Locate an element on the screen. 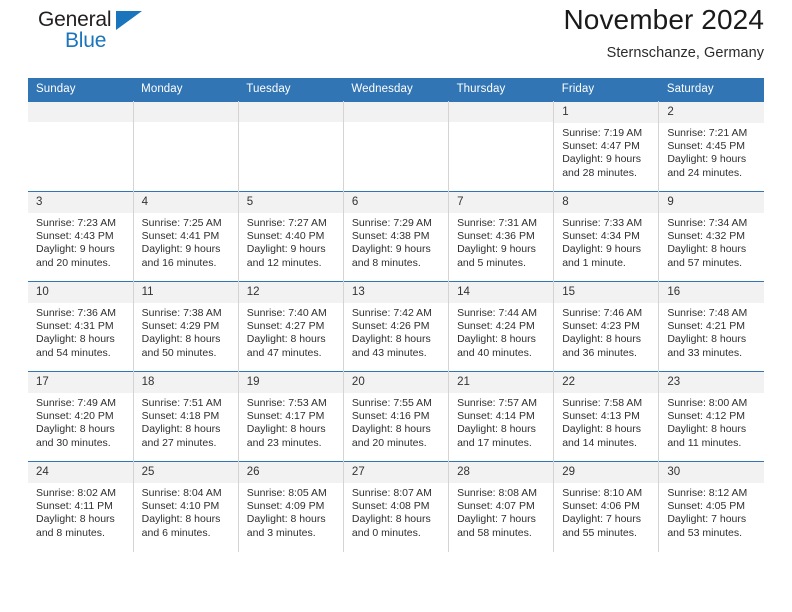 This screenshot has height=612, width=792. weekday-header-sunday: Sunday is located at coordinates (81, 90).